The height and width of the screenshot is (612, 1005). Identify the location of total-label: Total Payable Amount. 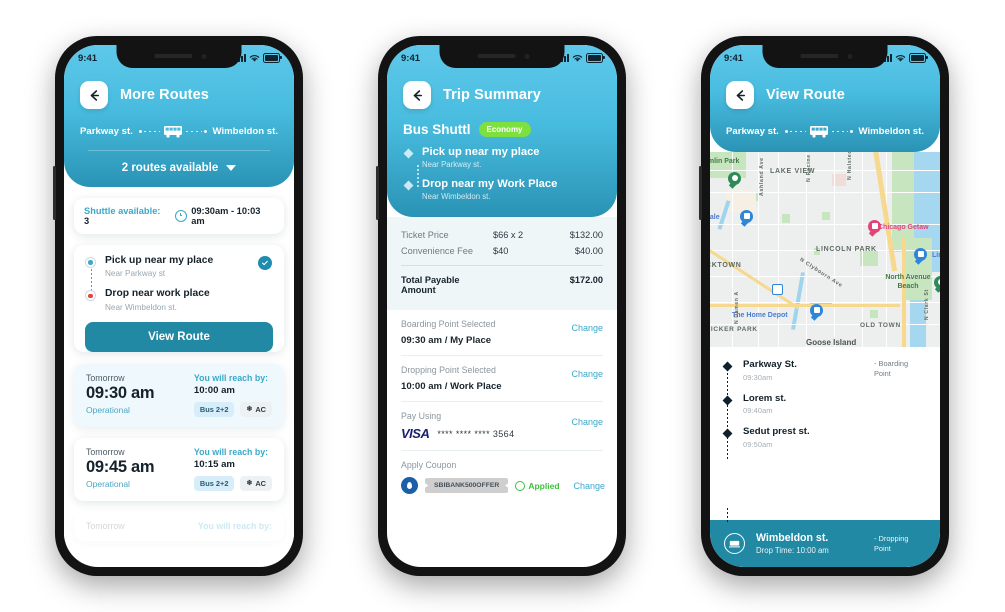
(430, 285).